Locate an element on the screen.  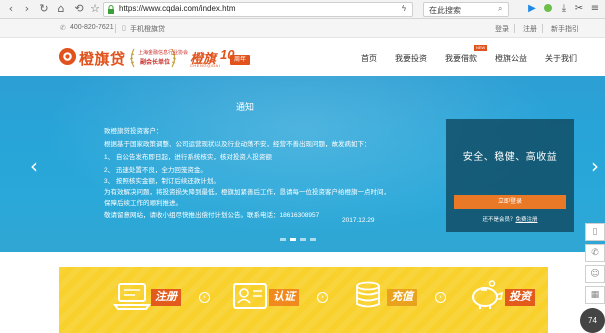
notice-line: 致橙旗贷投资客户： is located at coordinates (133, 131).